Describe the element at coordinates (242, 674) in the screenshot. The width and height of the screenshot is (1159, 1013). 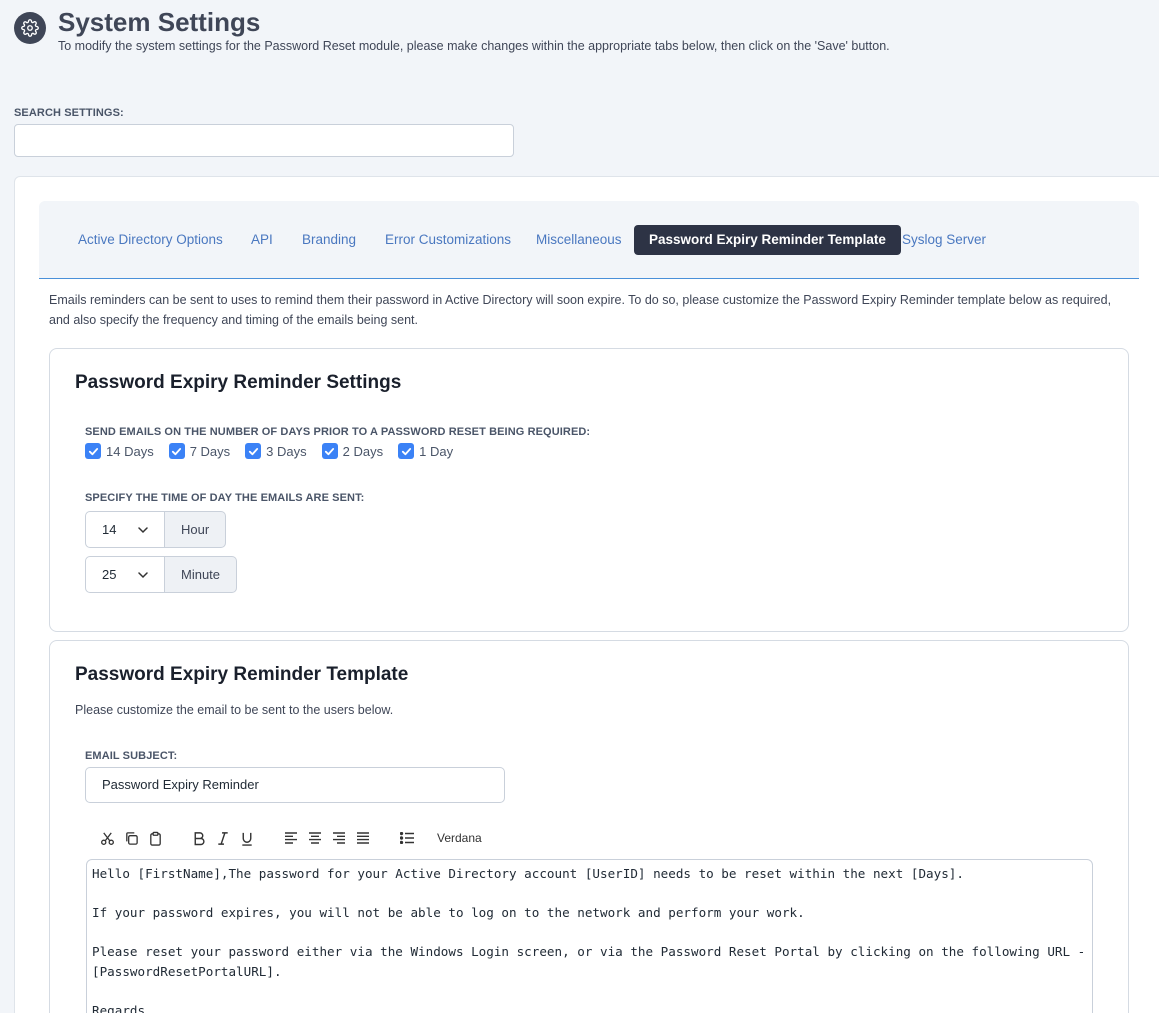
I see `reminder-template-title: Password Expiry Reminder Template` at that location.